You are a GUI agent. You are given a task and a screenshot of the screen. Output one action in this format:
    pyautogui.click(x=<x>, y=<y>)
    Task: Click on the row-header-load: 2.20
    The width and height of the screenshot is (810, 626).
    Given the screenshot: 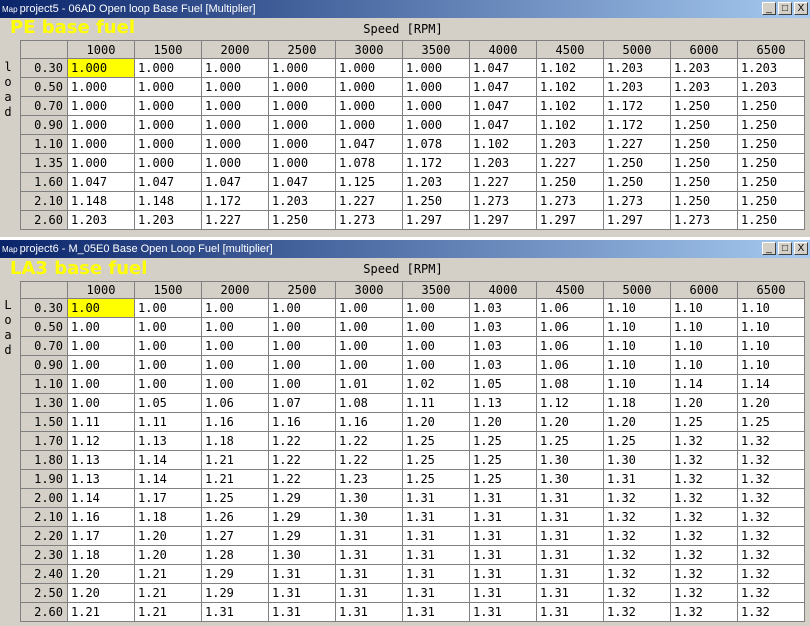 What is the action you would take?
    pyautogui.click(x=44, y=536)
    